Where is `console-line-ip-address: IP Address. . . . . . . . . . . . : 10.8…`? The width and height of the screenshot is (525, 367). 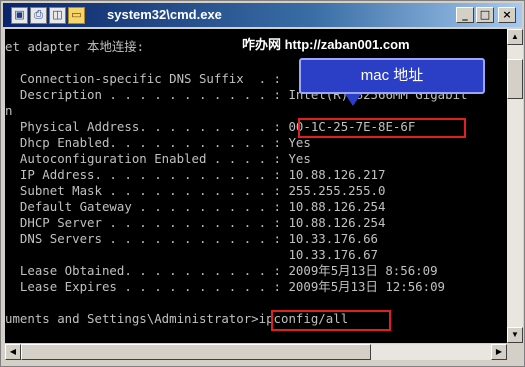 console-line-ip-address: IP Address. . . . . . . . . . . . : 10.8… is located at coordinates (195, 174).